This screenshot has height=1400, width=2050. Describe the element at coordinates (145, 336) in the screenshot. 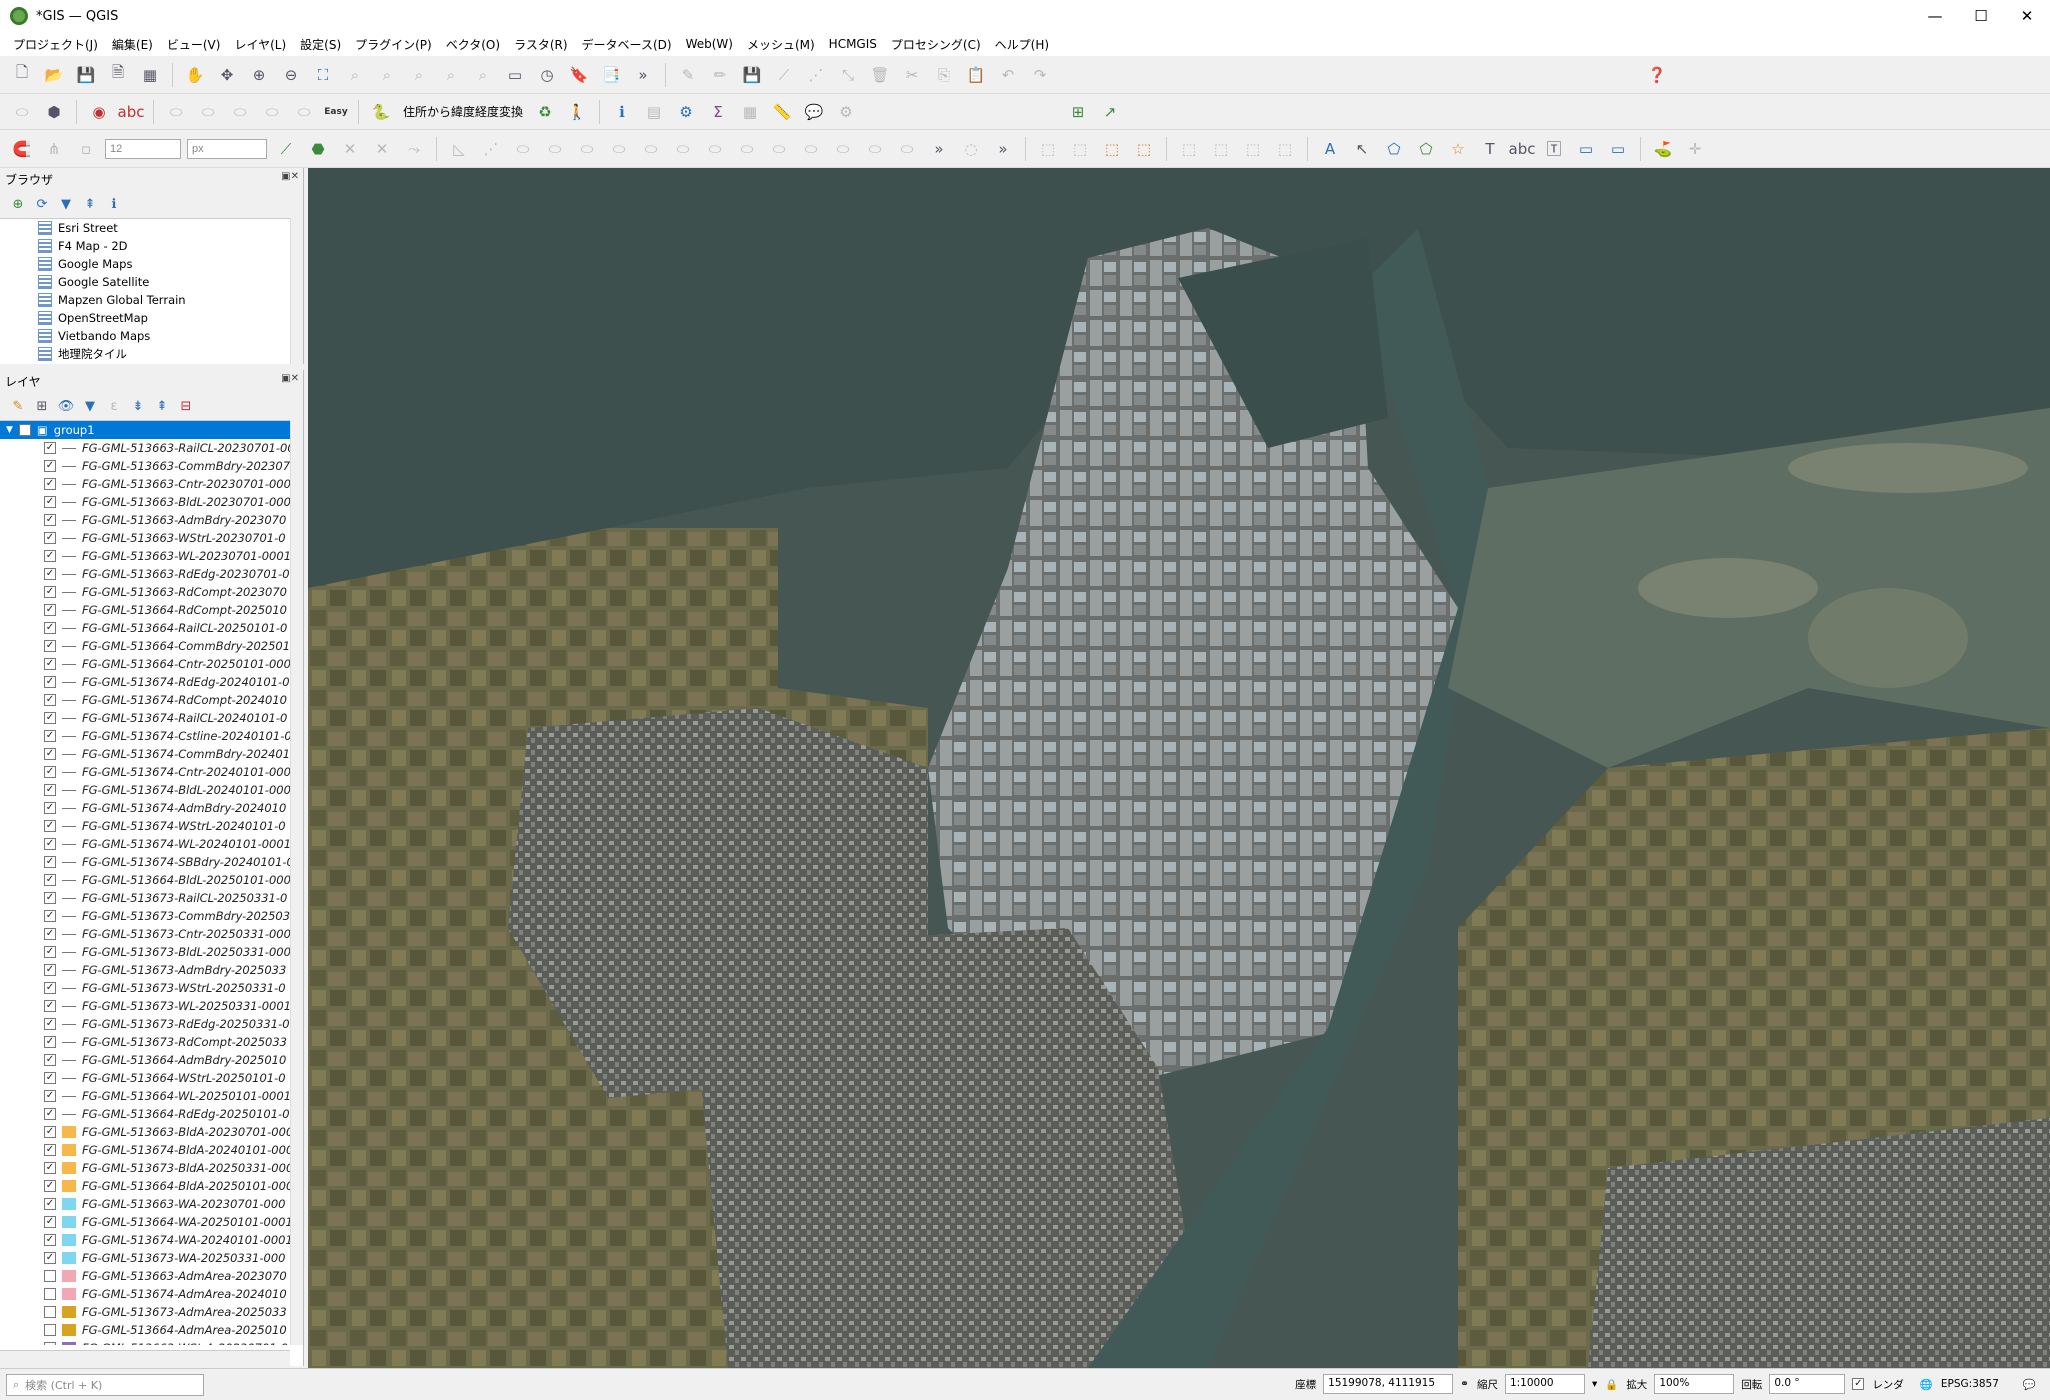

I see `browser-item: Vietbando Maps` at that location.